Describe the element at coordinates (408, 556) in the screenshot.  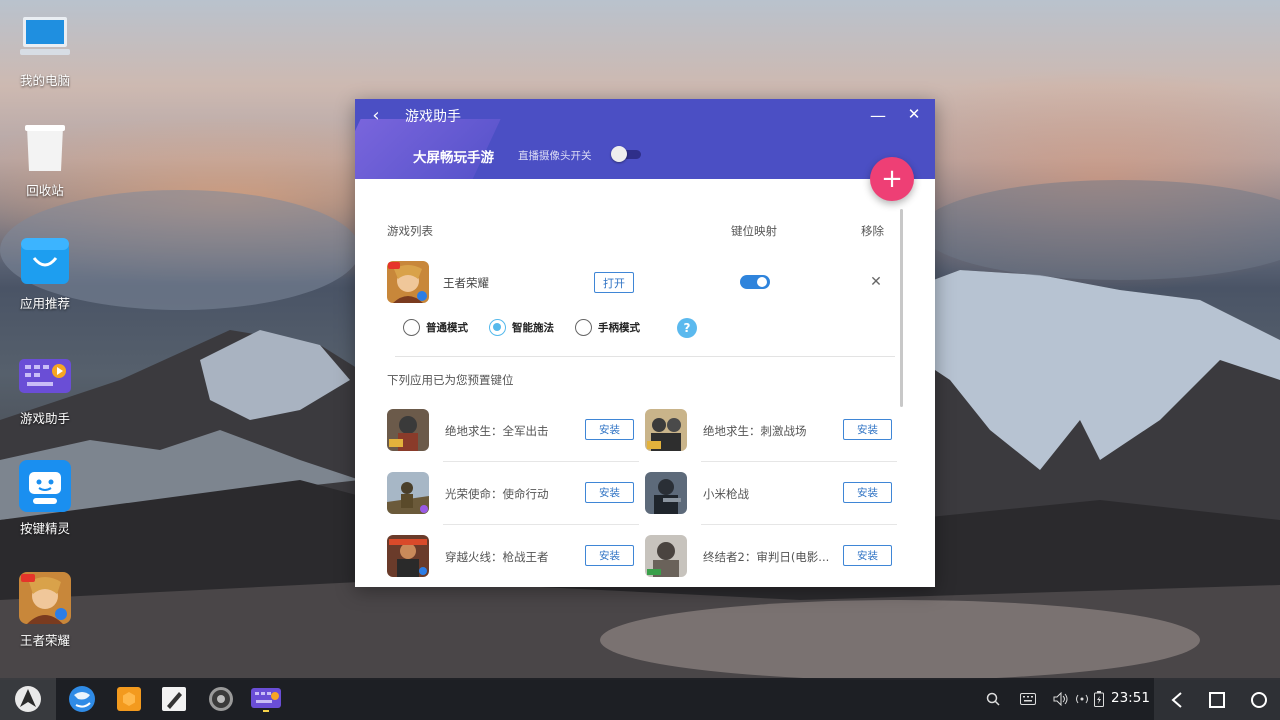
I see `crossfire-icon` at that location.